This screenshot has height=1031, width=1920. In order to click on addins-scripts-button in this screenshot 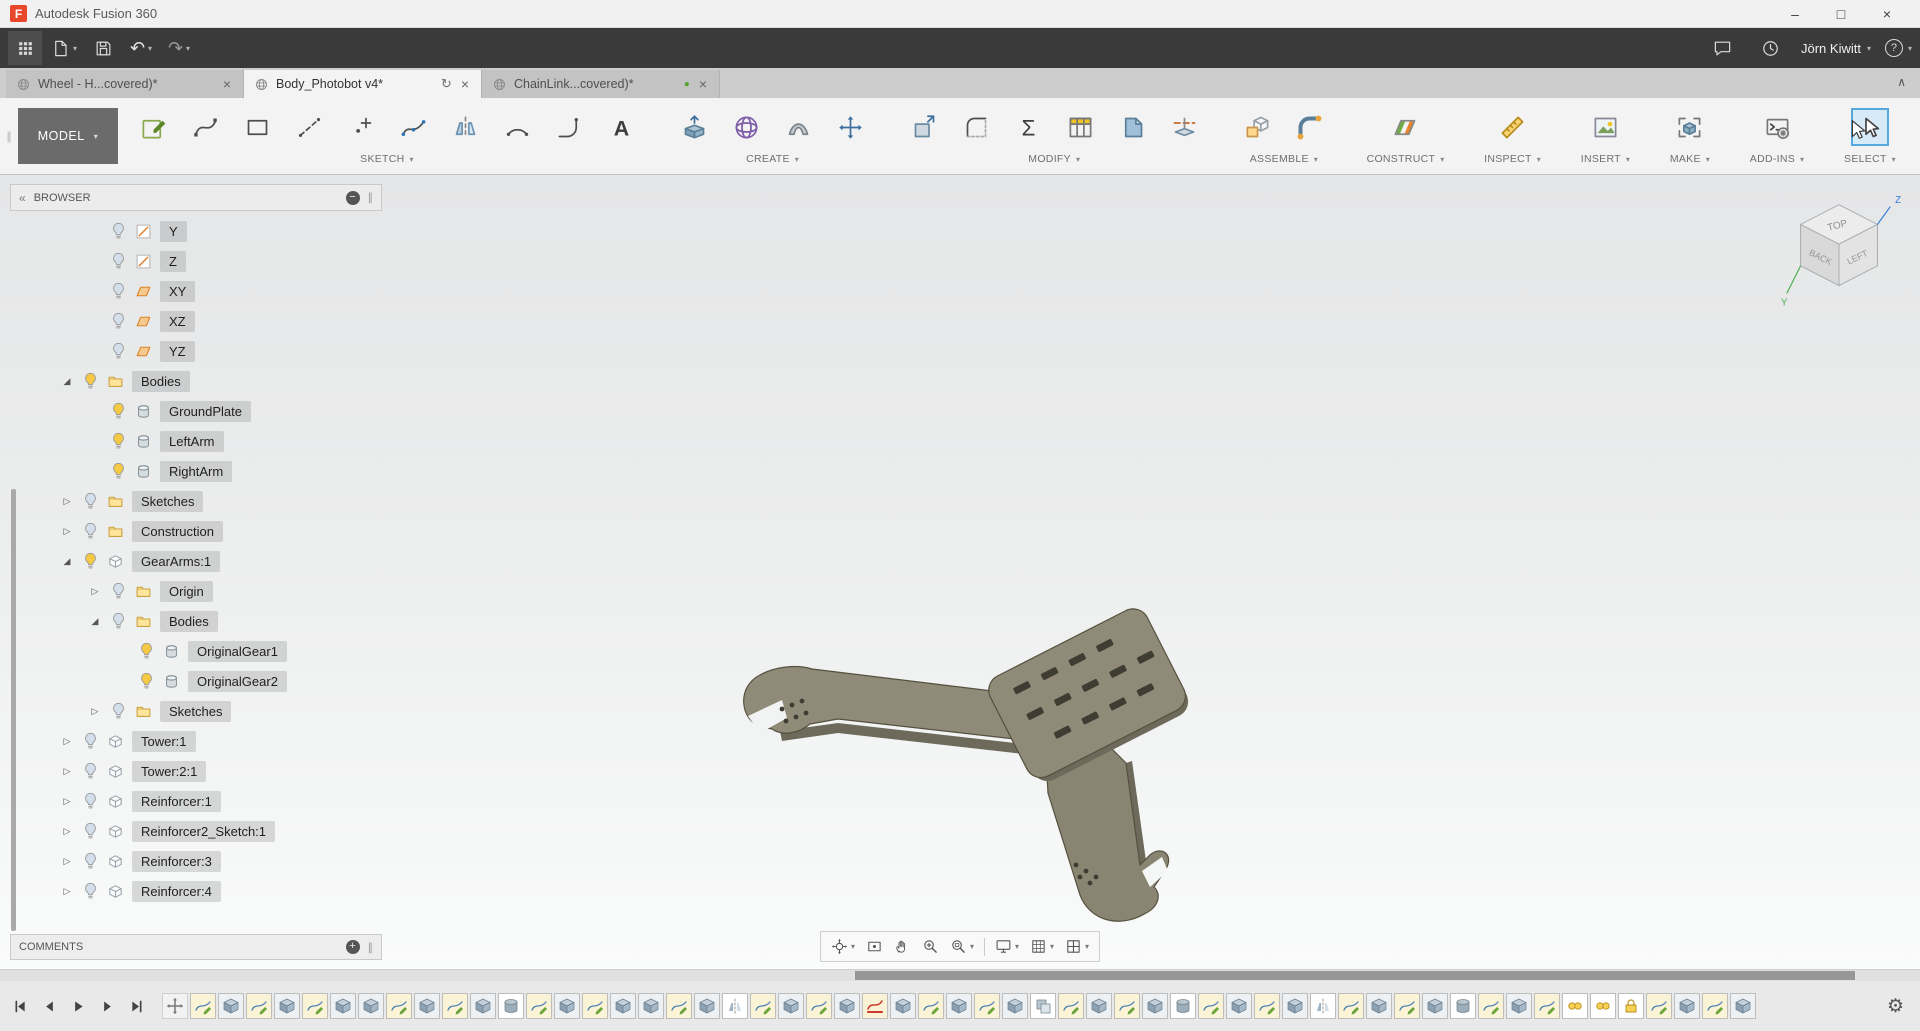, I will do `click(1777, 127)`.